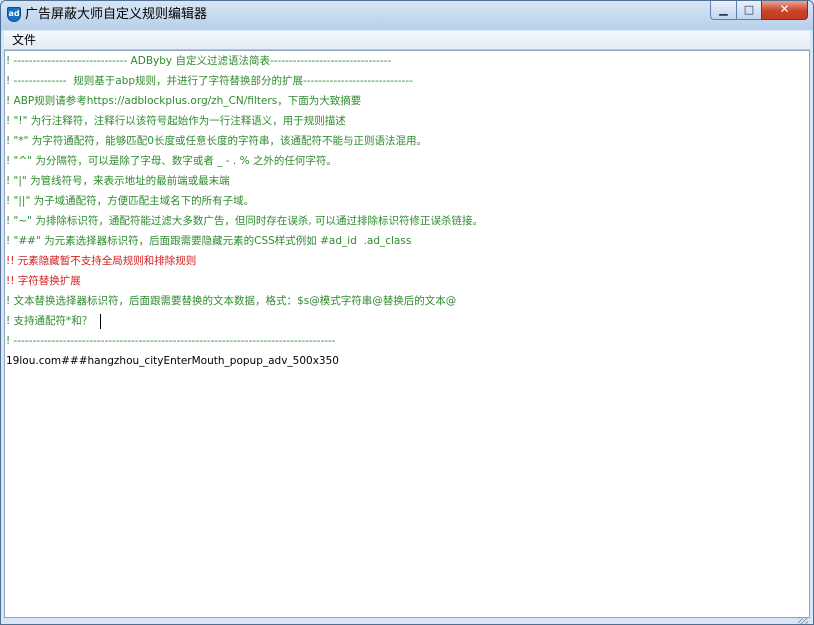 This screenshot has width=814, height=625. Describe the element at coordinates (723, 10) in the screenshot. I see `minimize-button: ▁` at that location.